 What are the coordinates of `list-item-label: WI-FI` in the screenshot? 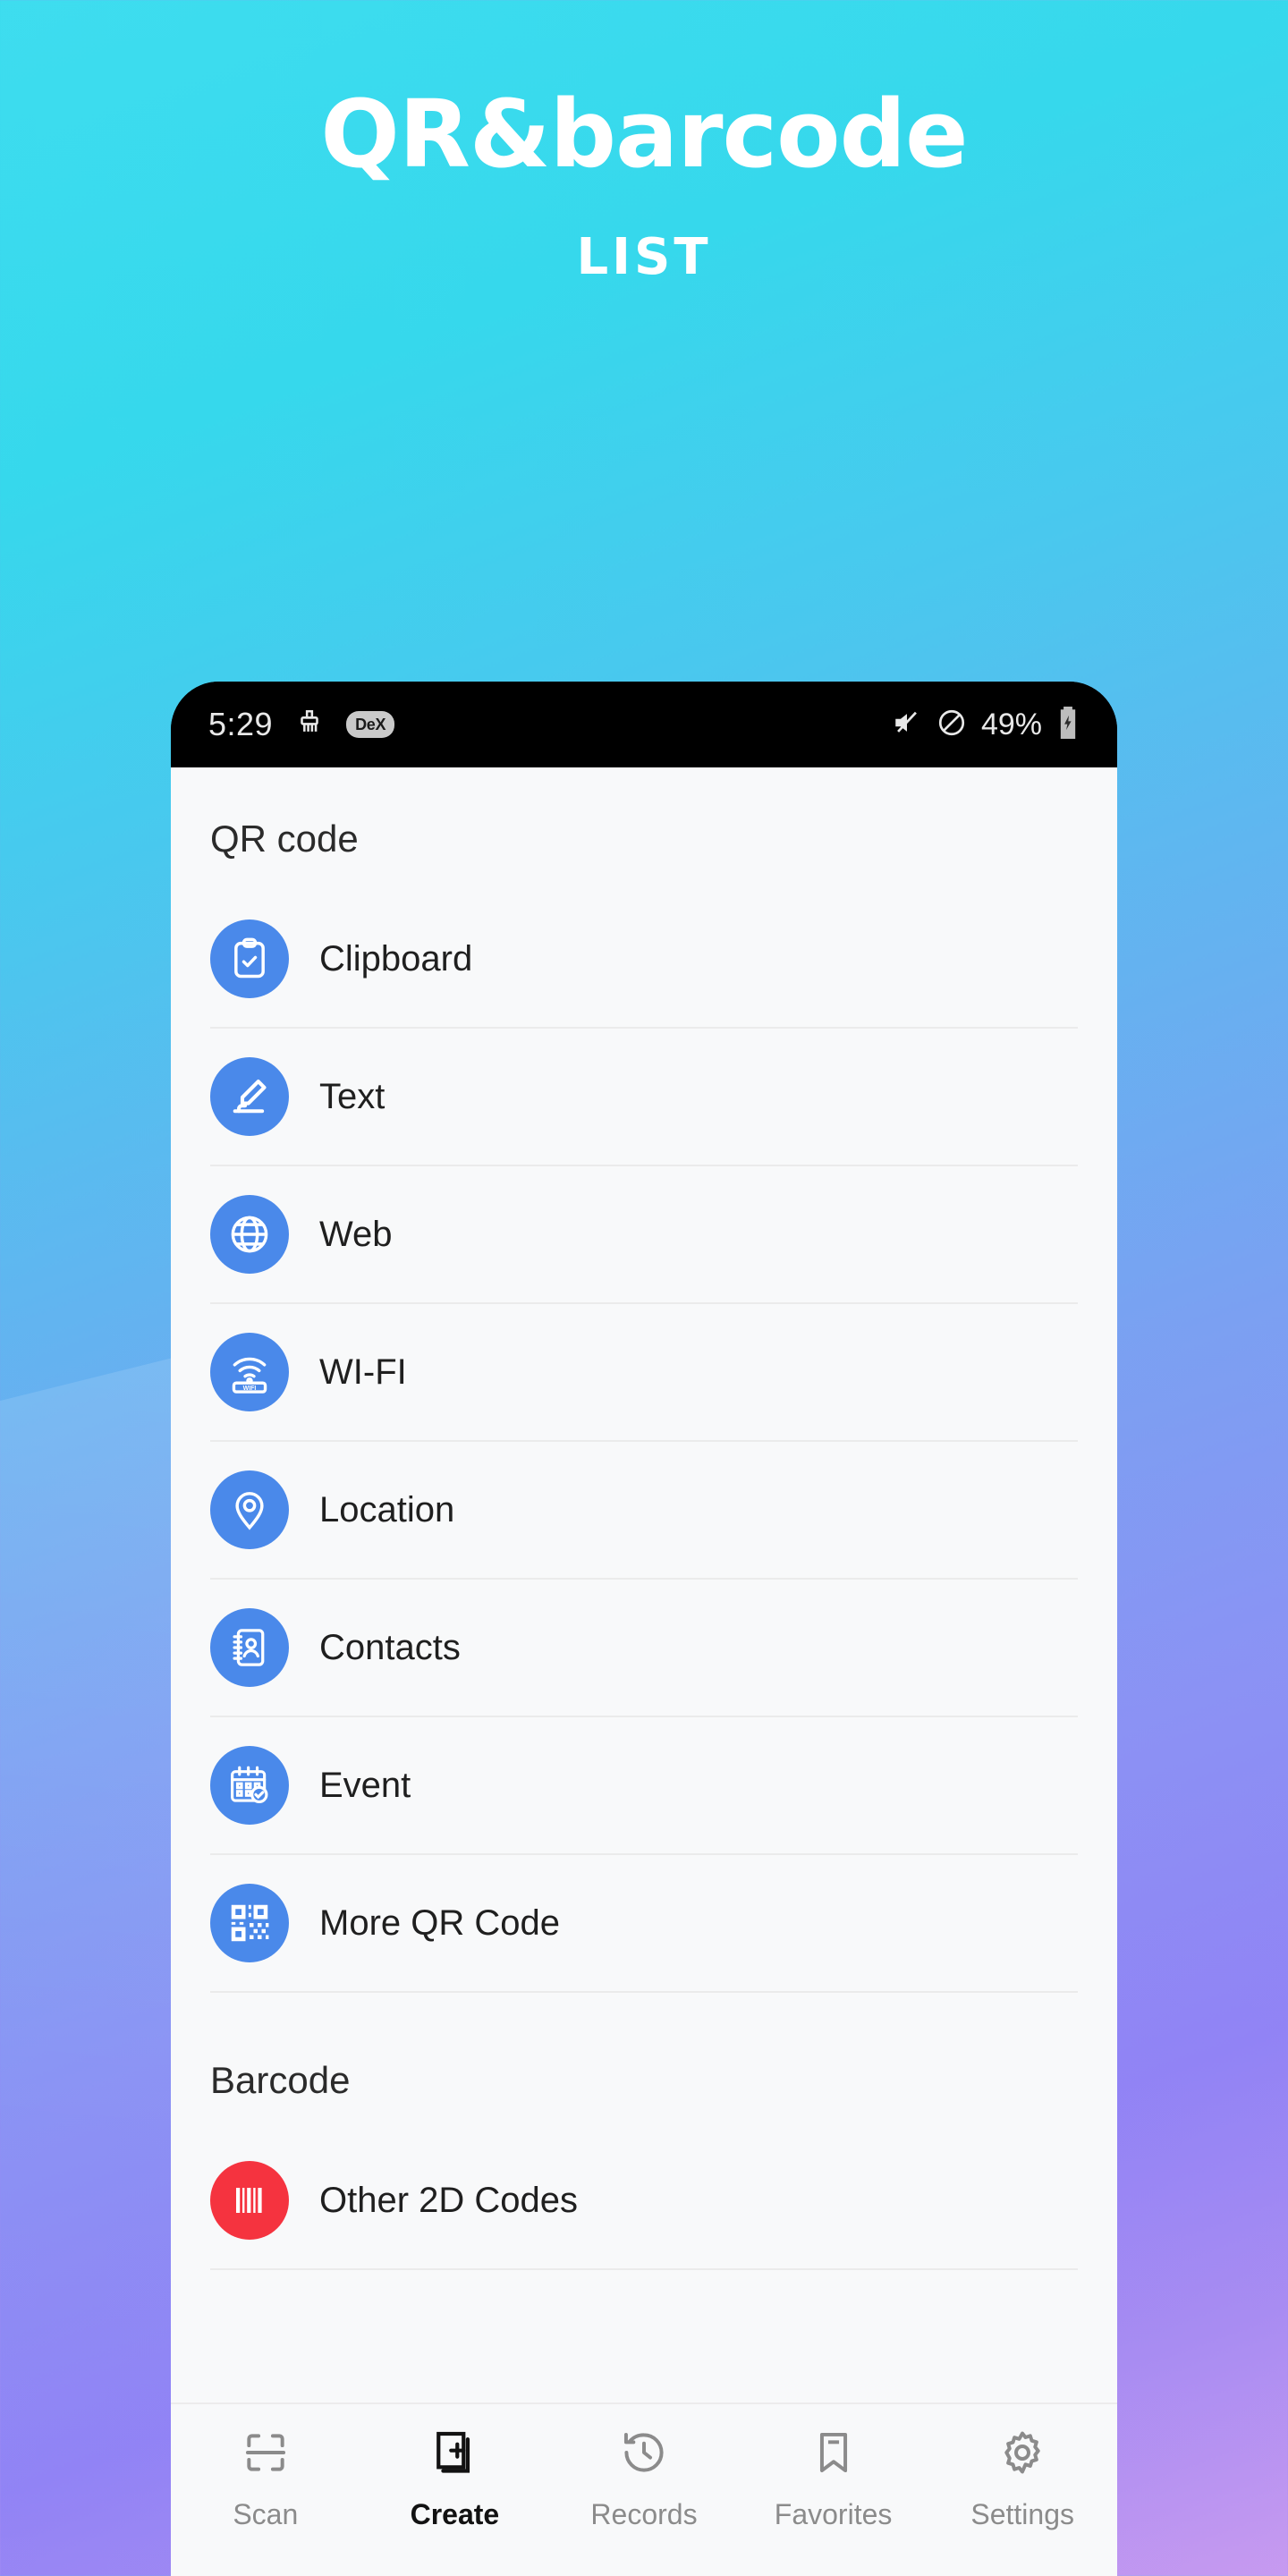 It's located at (363, 1372).